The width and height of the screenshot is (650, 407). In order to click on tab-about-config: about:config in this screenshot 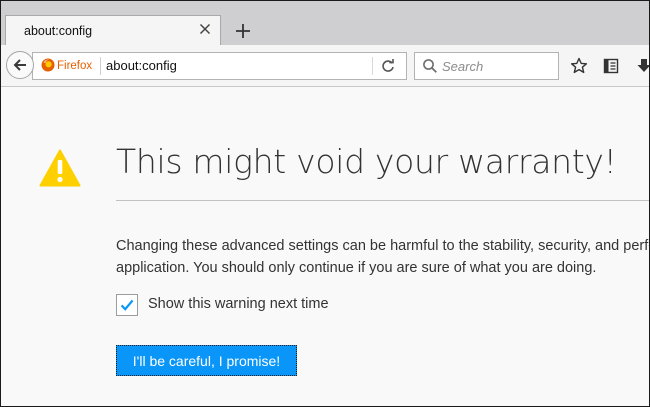, I will do `click(113, 30)`.